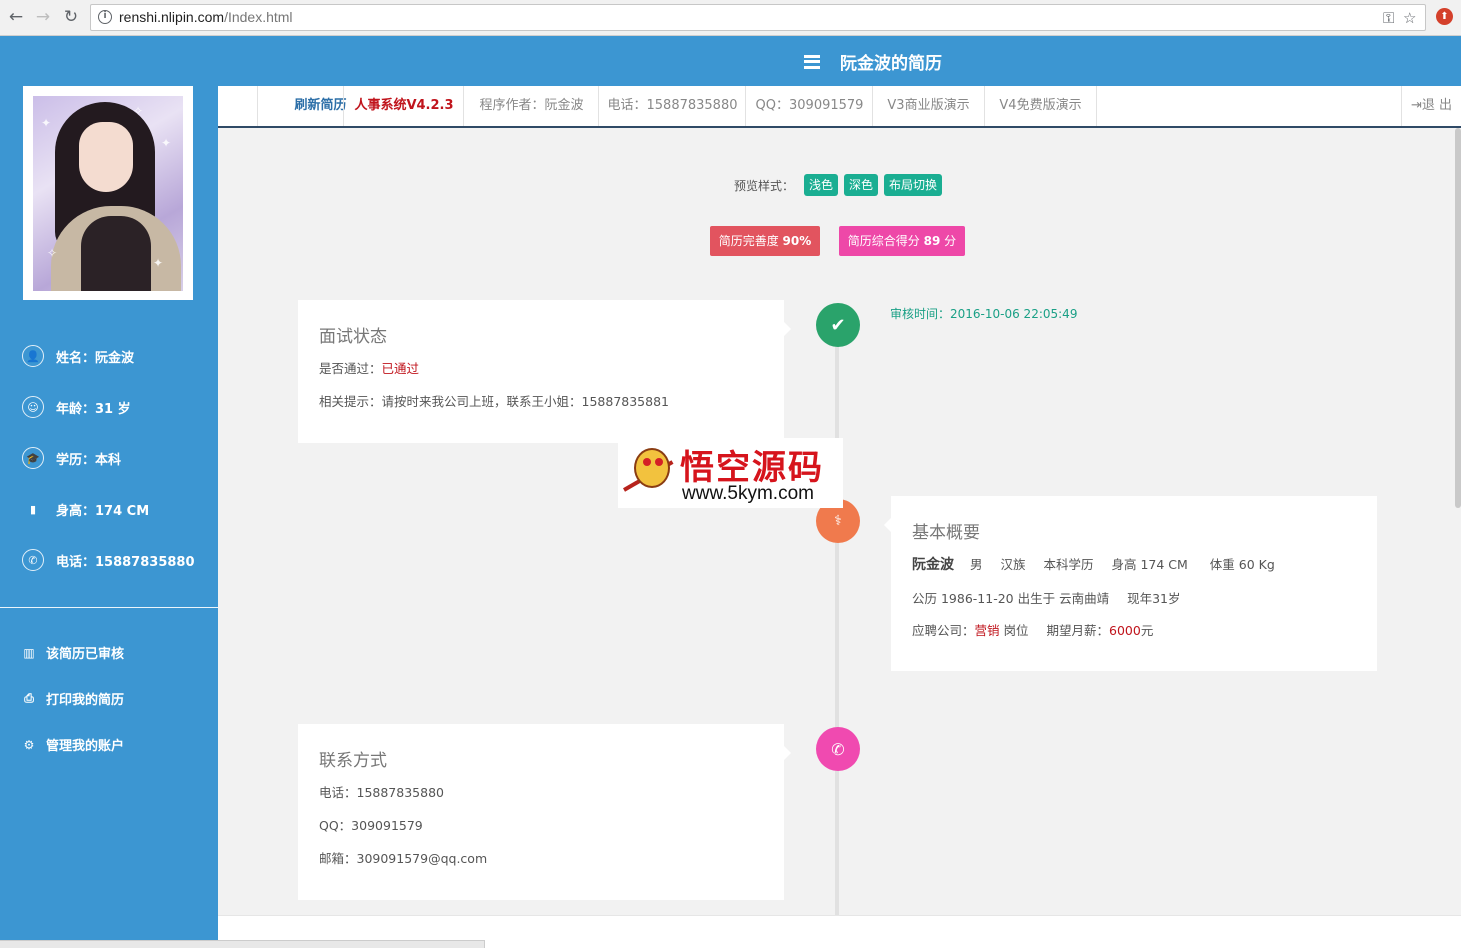 The image size is (1461, 948). What do you see at coordinates (1409, 18) in the screenshot?
I see `bookmark-star-icon: ☆` at bounding box center [1409, 18].